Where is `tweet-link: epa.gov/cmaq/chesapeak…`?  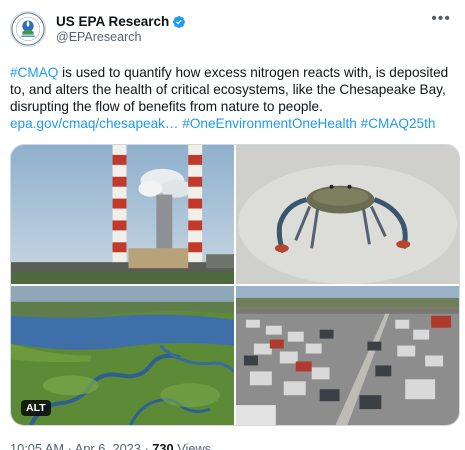
tweet-link: epa.gov/cmaq/chesapeak… is located at coordinates (94, 123).